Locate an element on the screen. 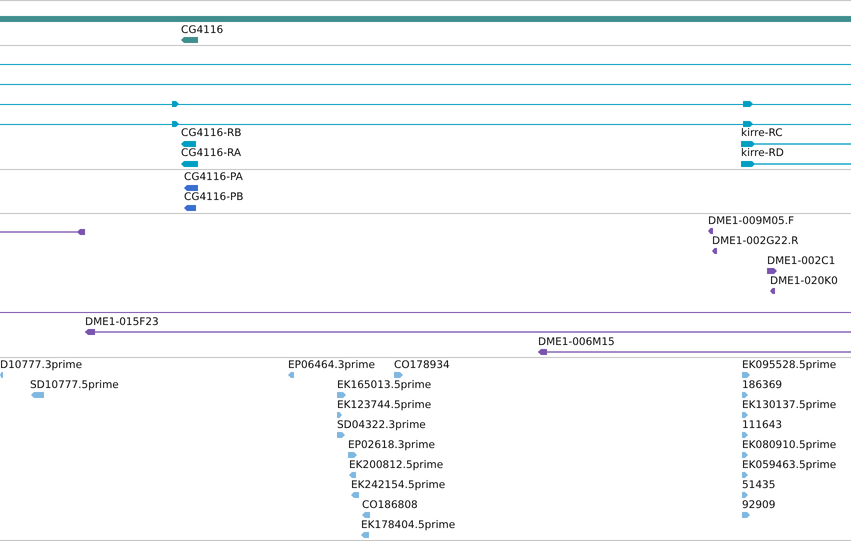  feature-label: EK200812.5prime is located at coordinates (396, 465).